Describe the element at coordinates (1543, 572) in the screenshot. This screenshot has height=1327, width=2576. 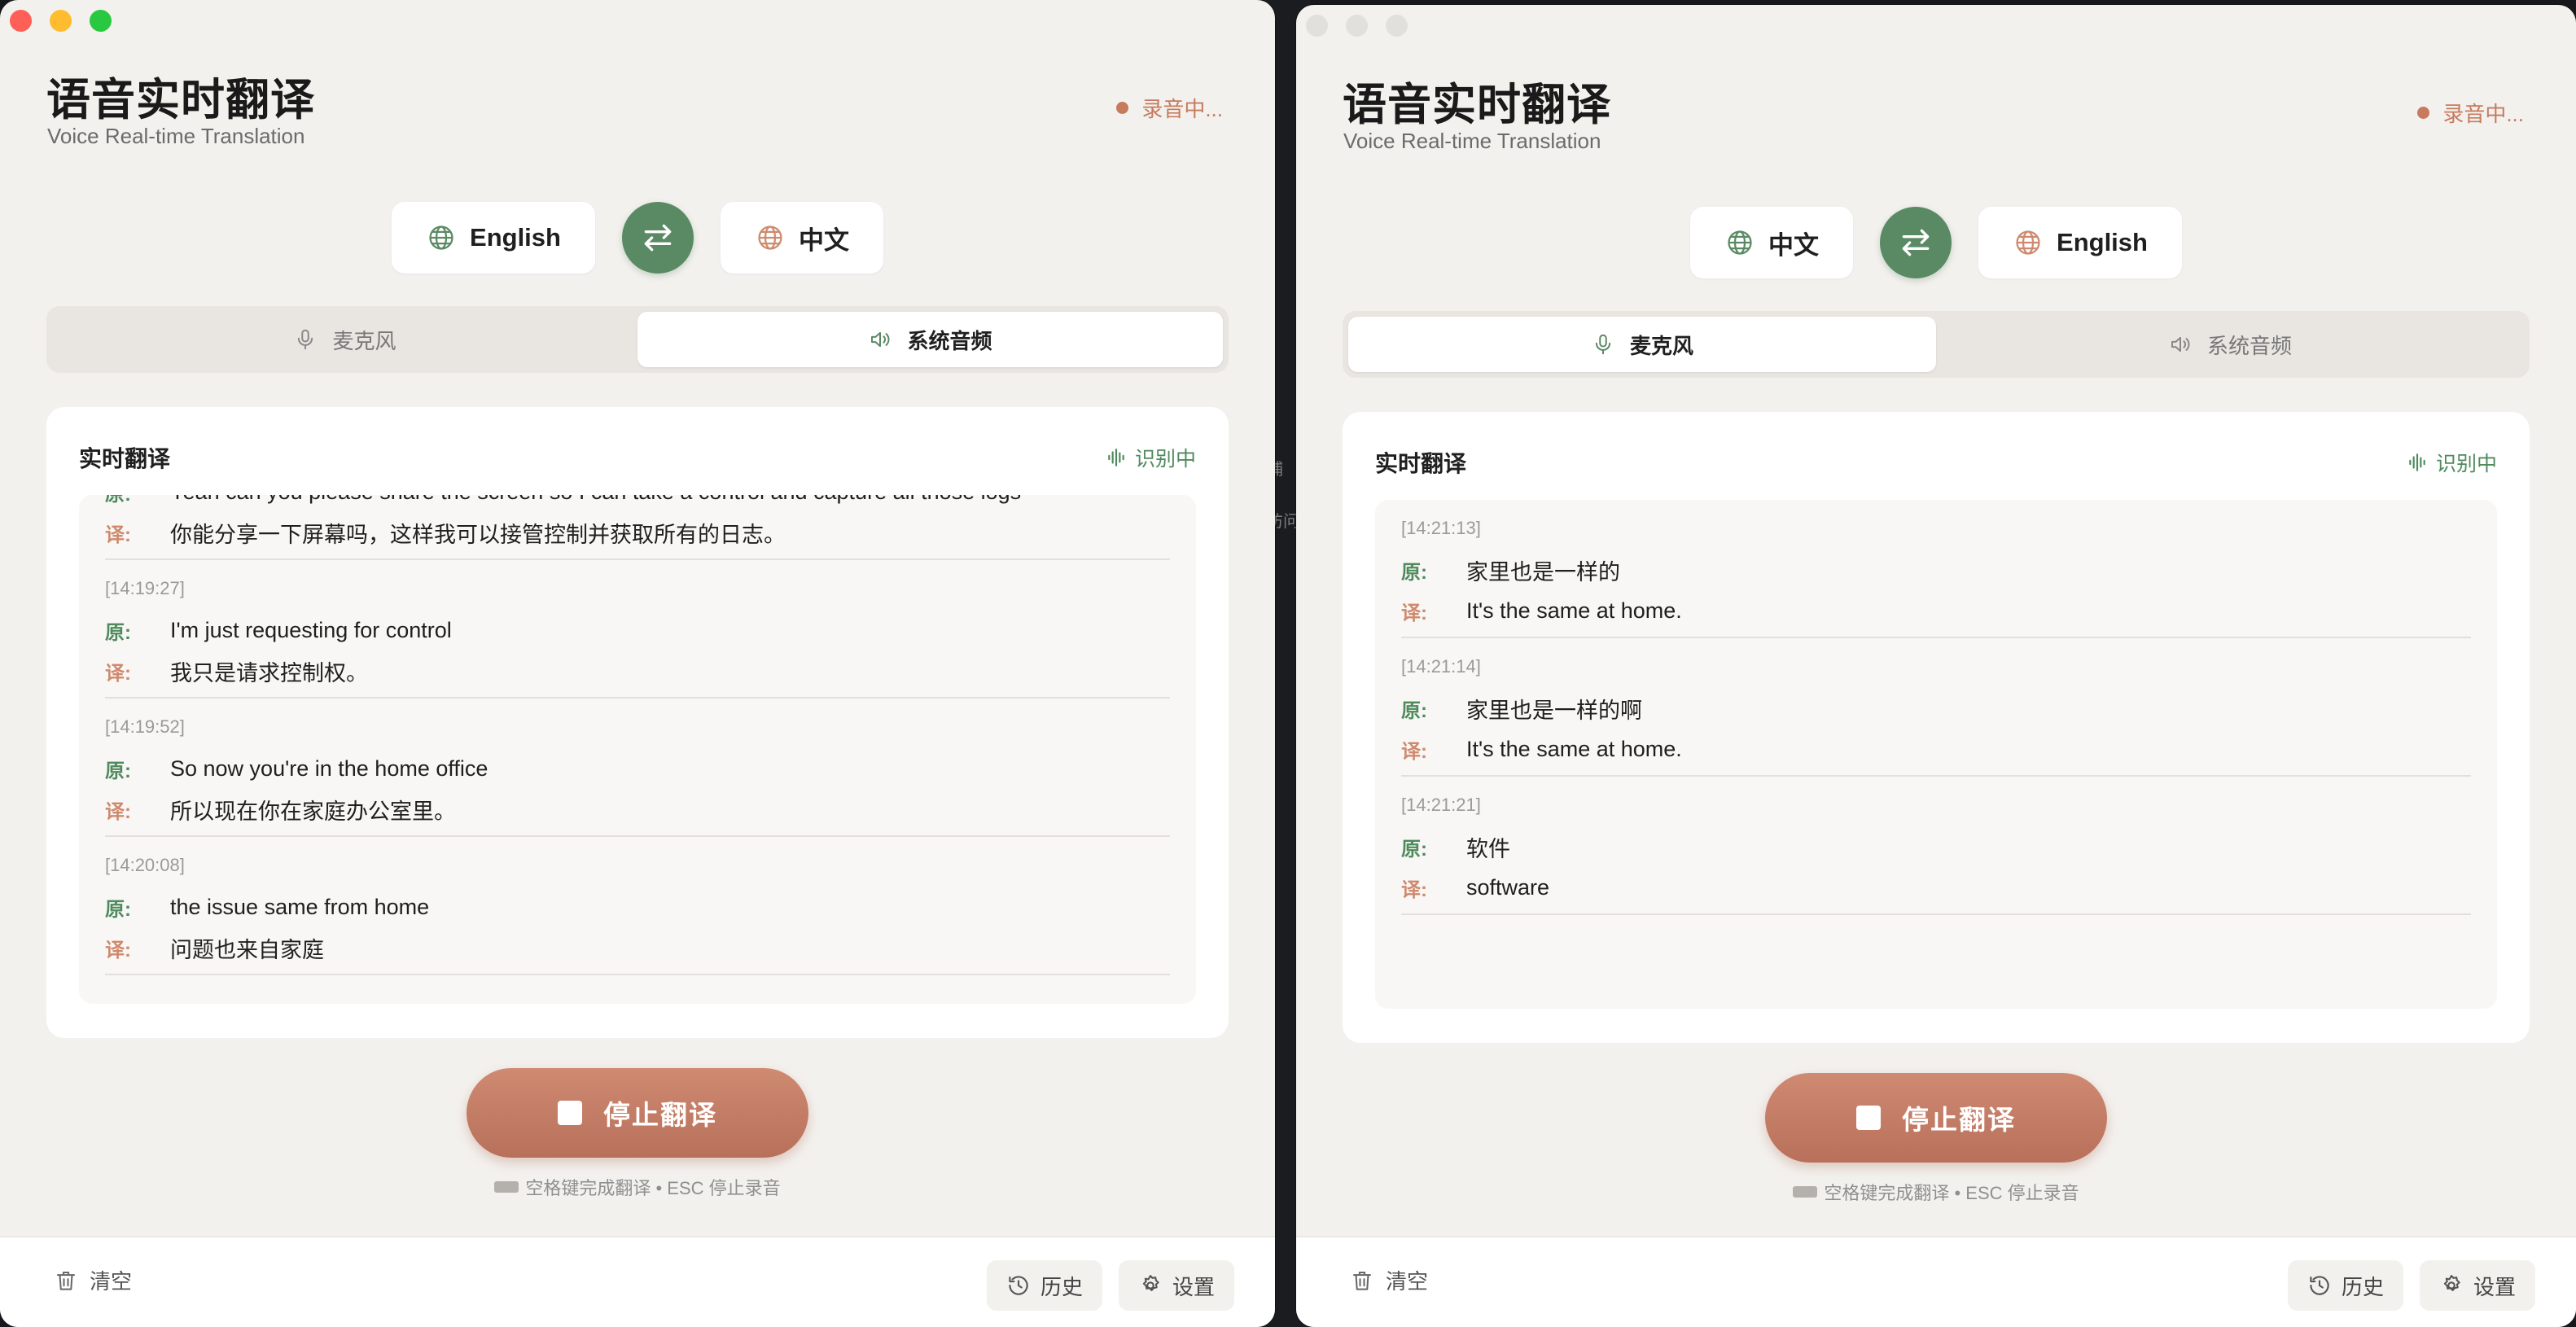
I see `original-text: 家里也是一样的` at that location.